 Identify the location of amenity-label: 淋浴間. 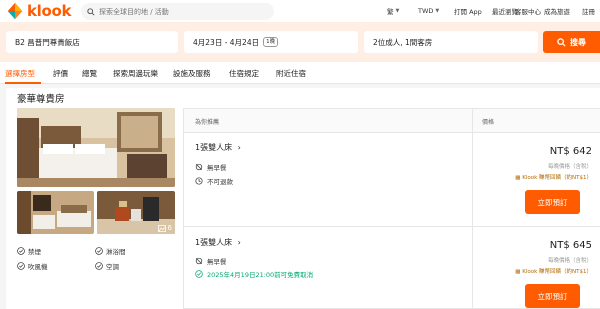
(116, 252).